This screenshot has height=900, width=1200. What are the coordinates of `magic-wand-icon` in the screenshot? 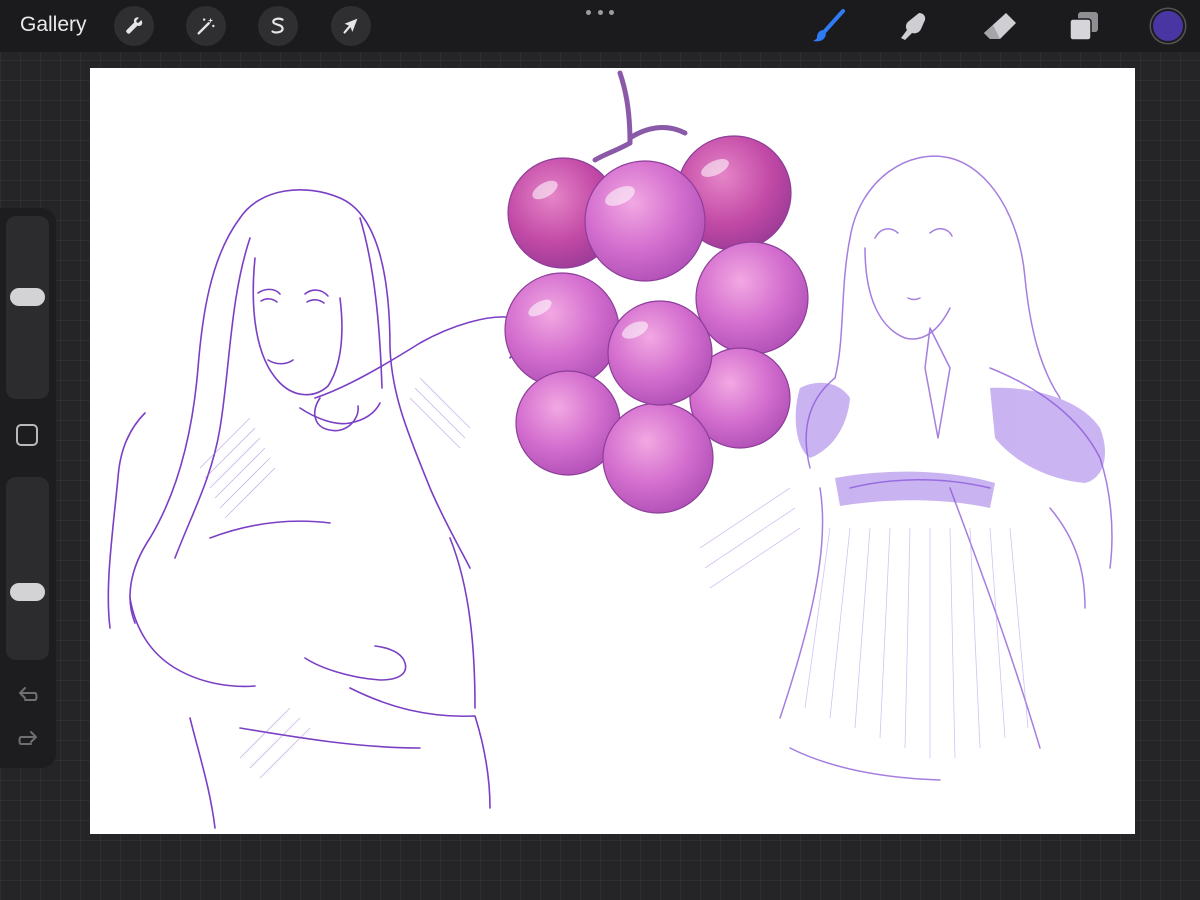 It's located at (206, 26).